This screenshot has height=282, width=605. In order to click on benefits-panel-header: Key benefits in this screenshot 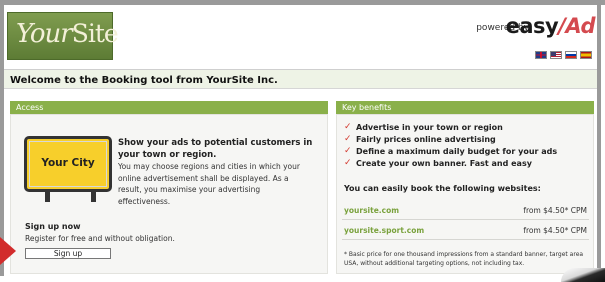, I will do `click(465, 107)`.